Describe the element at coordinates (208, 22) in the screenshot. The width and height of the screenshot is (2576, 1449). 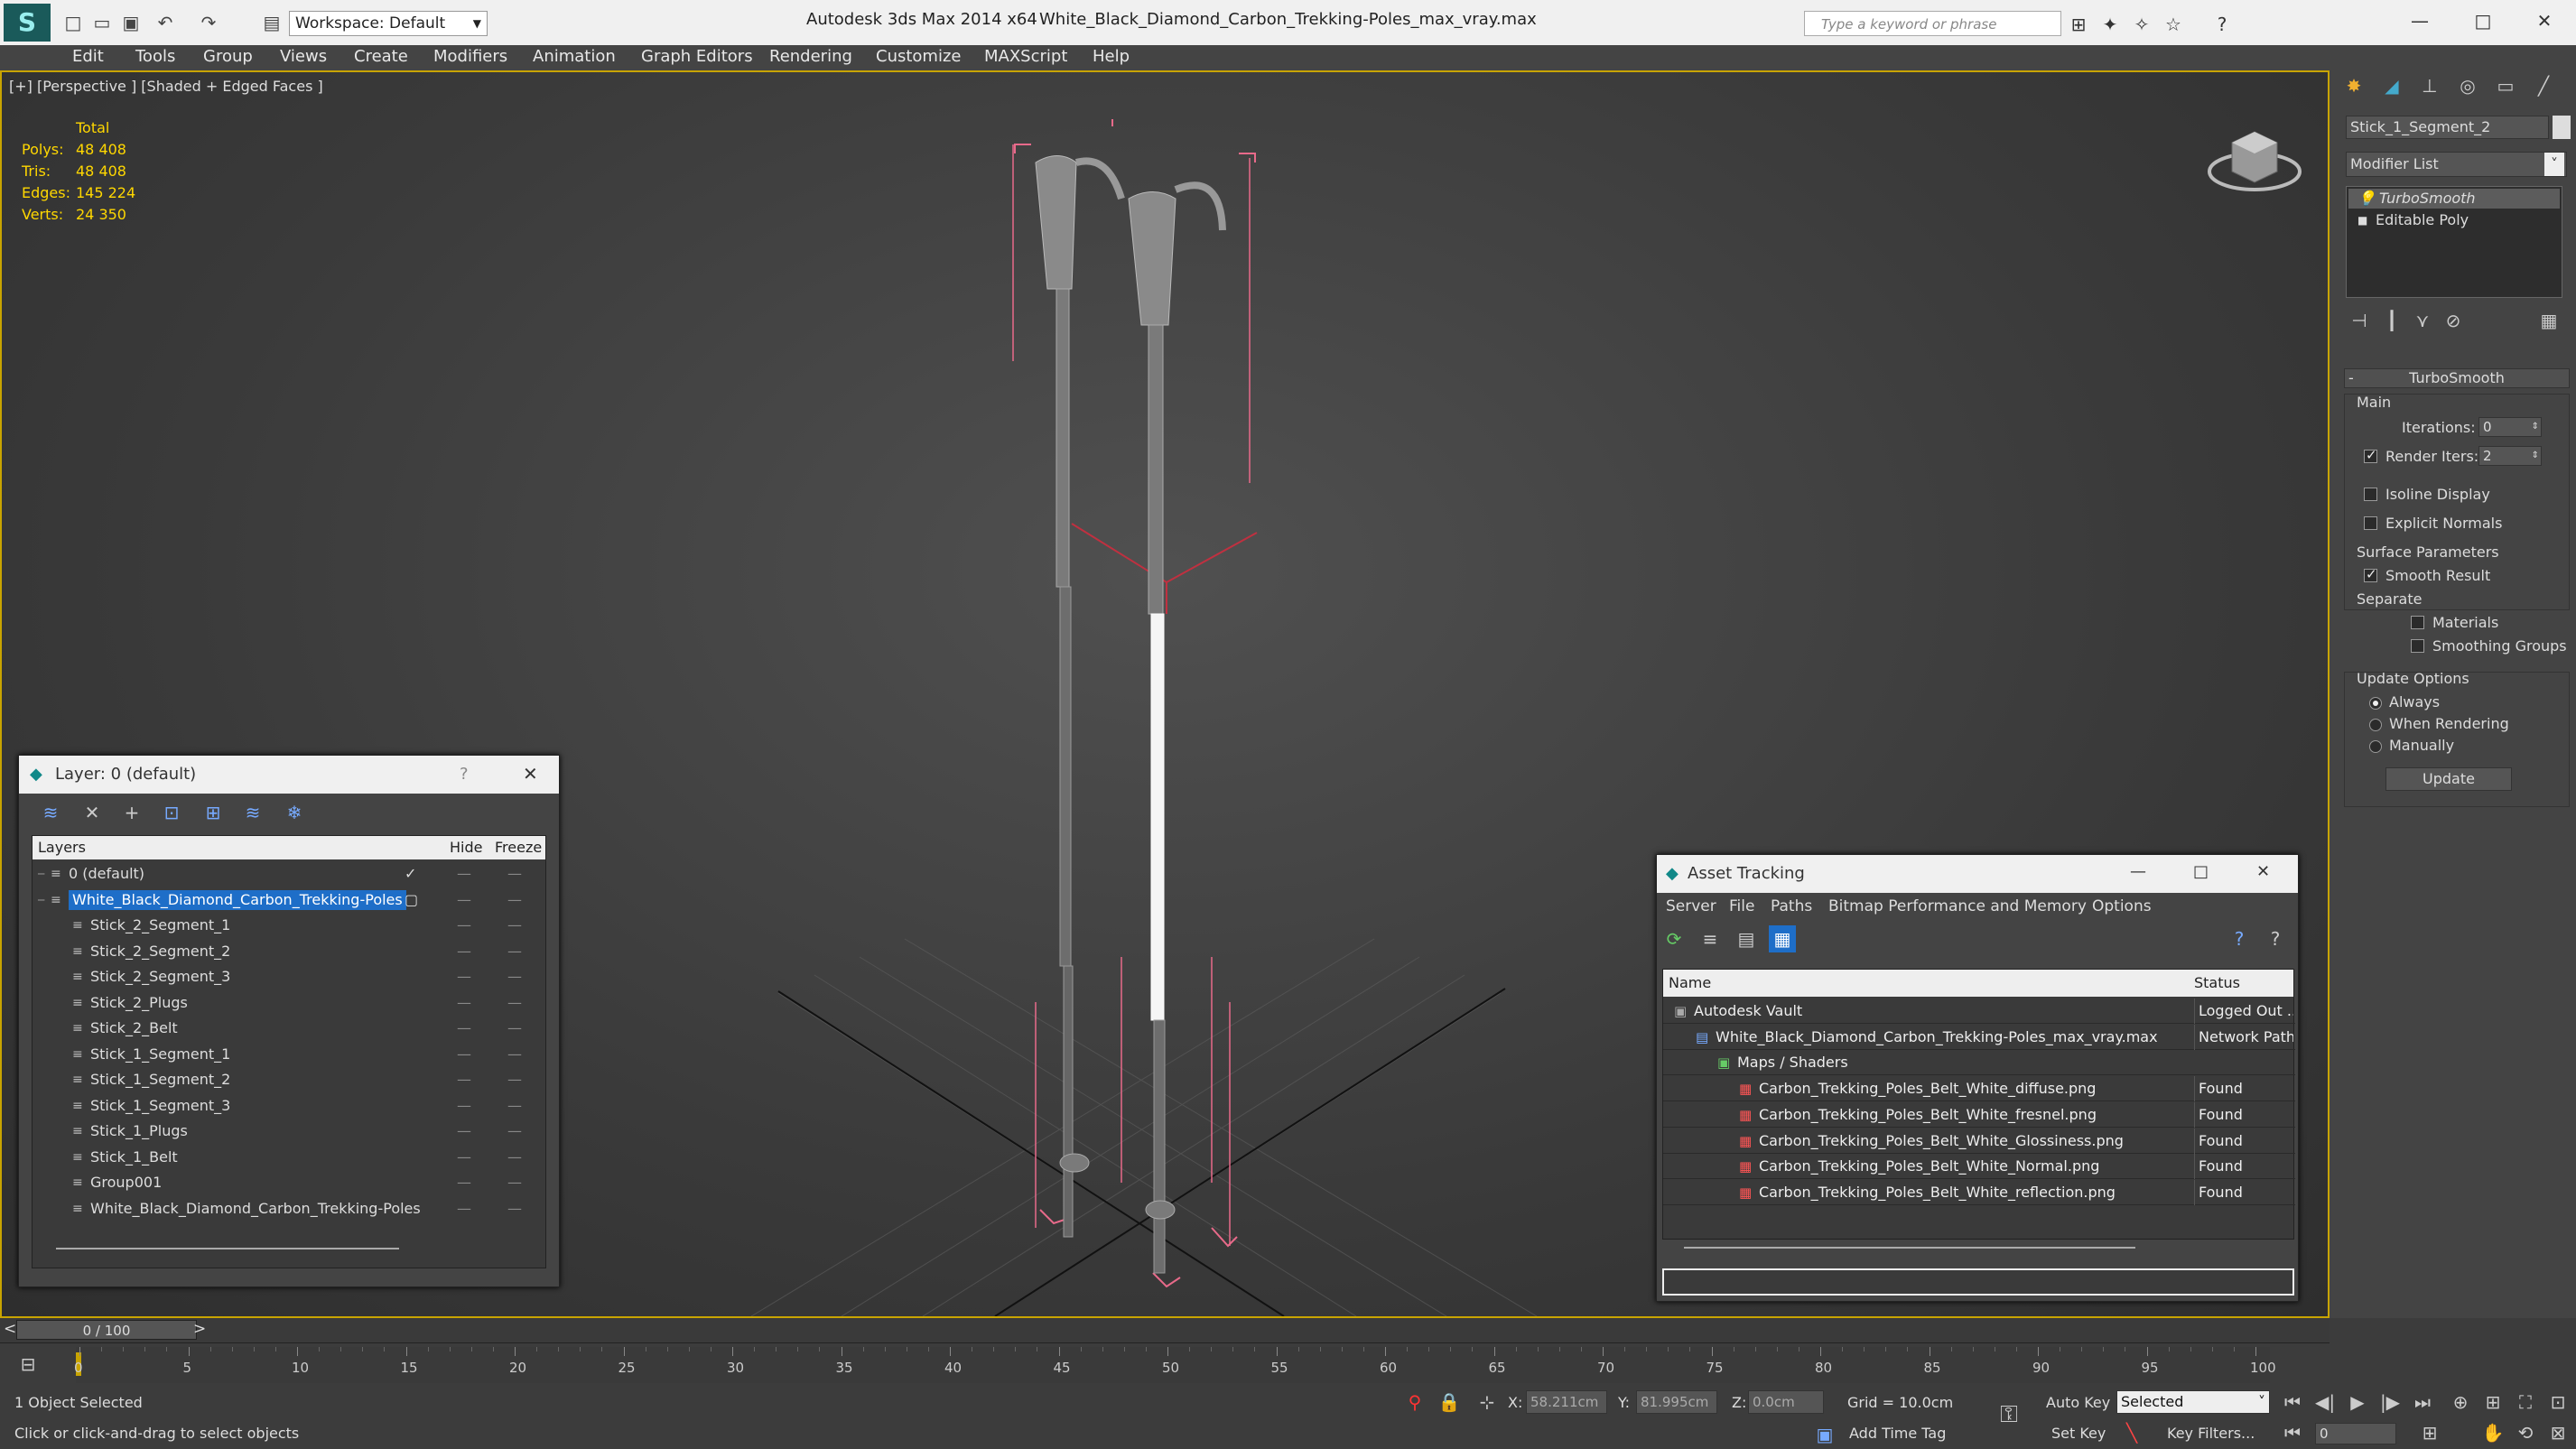
I see `redo-icon: ↷` at that location.